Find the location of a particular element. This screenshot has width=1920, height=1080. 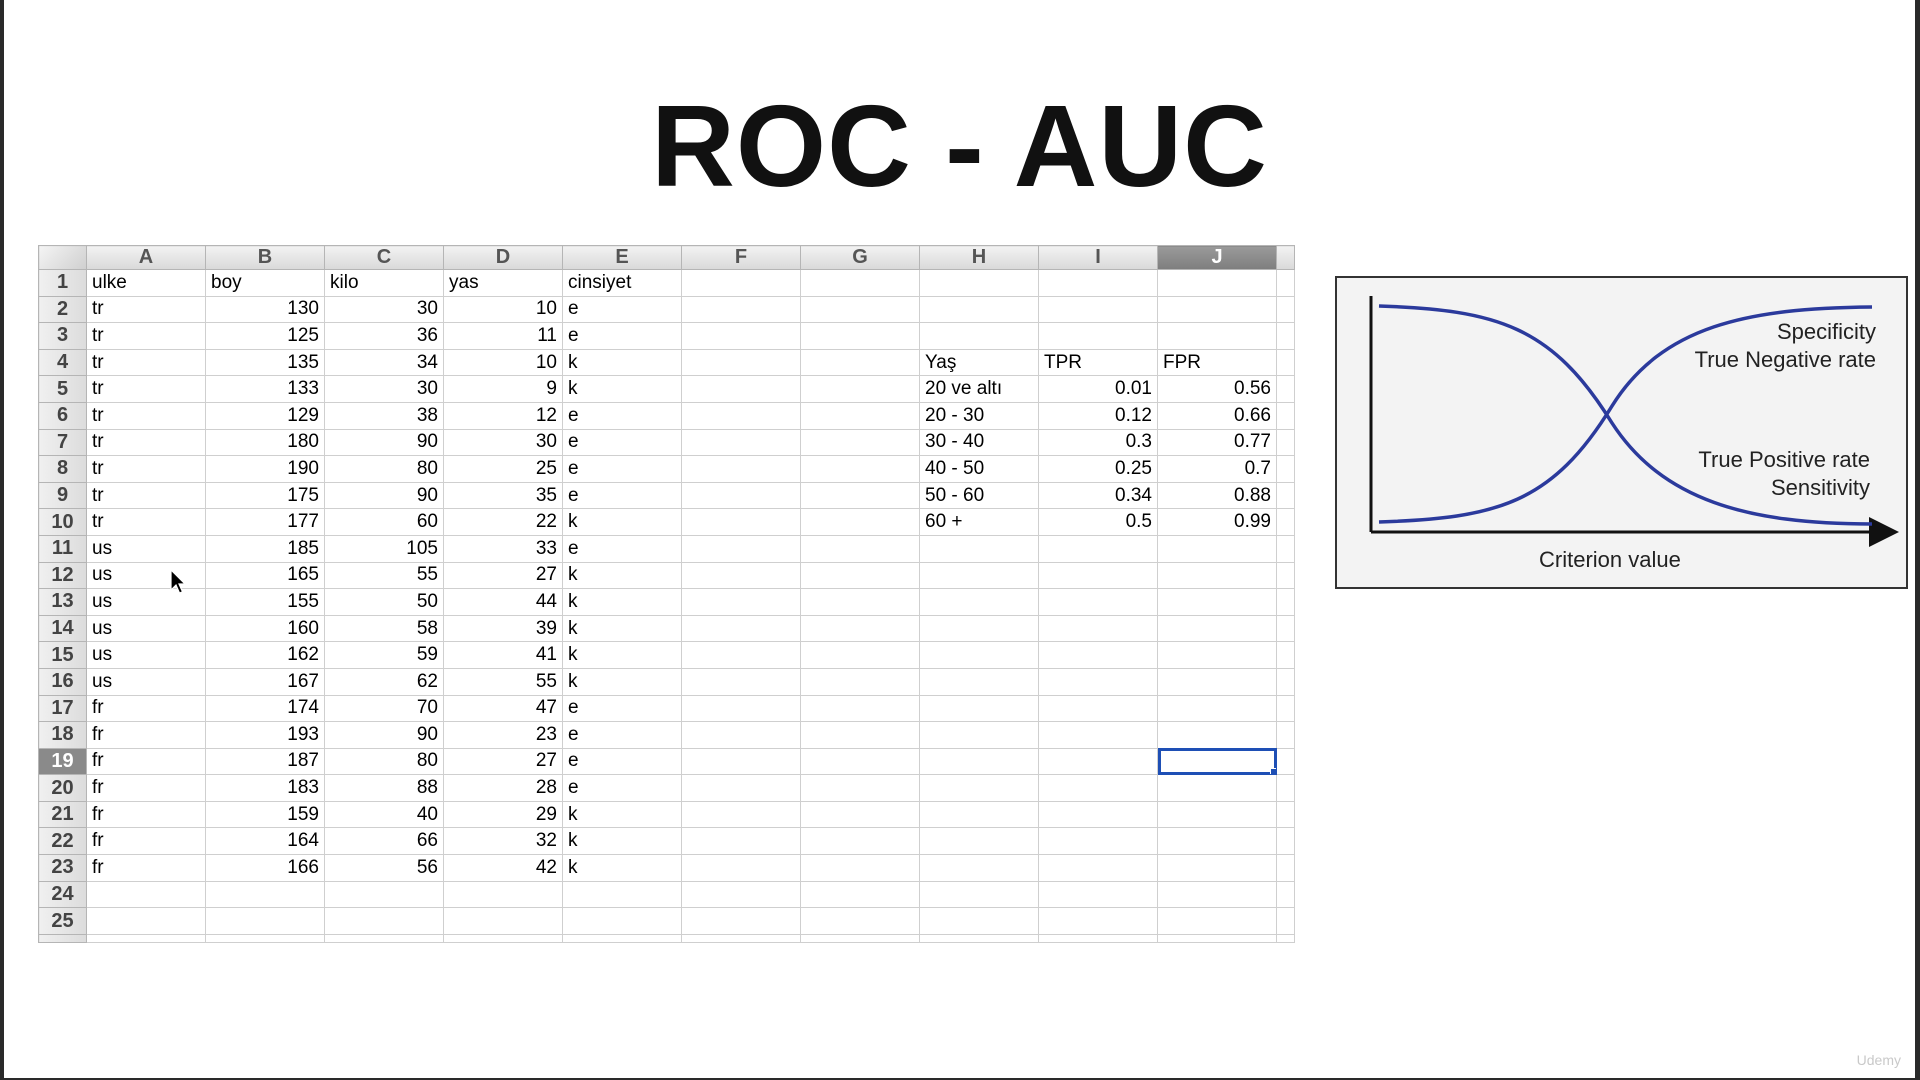

cell-f3 is located at coordinates (741, 336).